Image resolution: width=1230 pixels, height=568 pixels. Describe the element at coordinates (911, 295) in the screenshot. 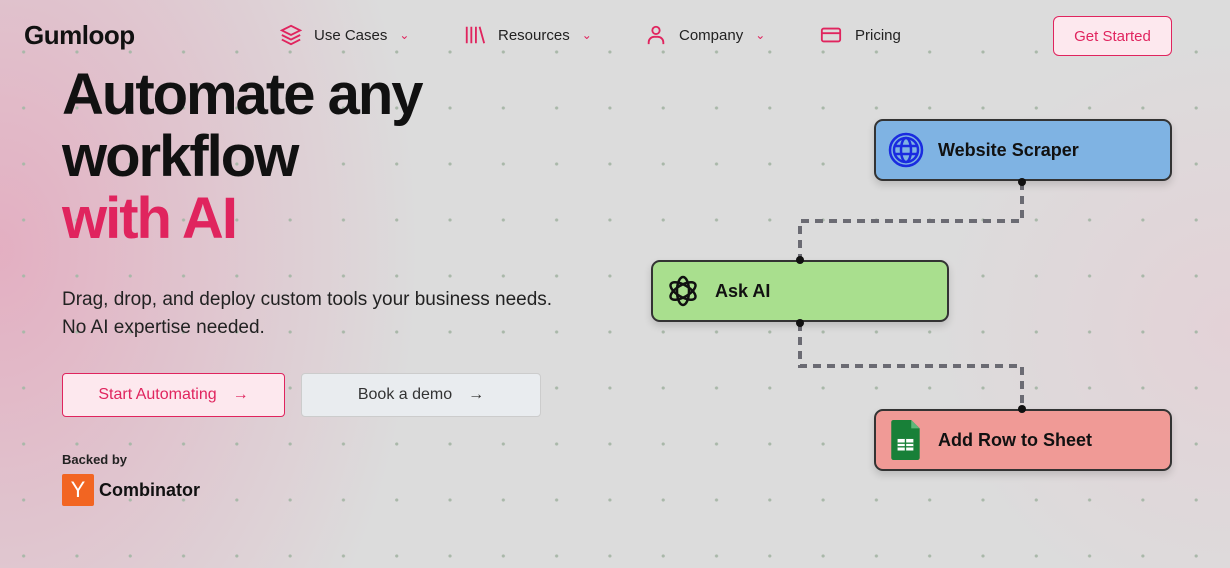

I see `connector-handles` at that location.